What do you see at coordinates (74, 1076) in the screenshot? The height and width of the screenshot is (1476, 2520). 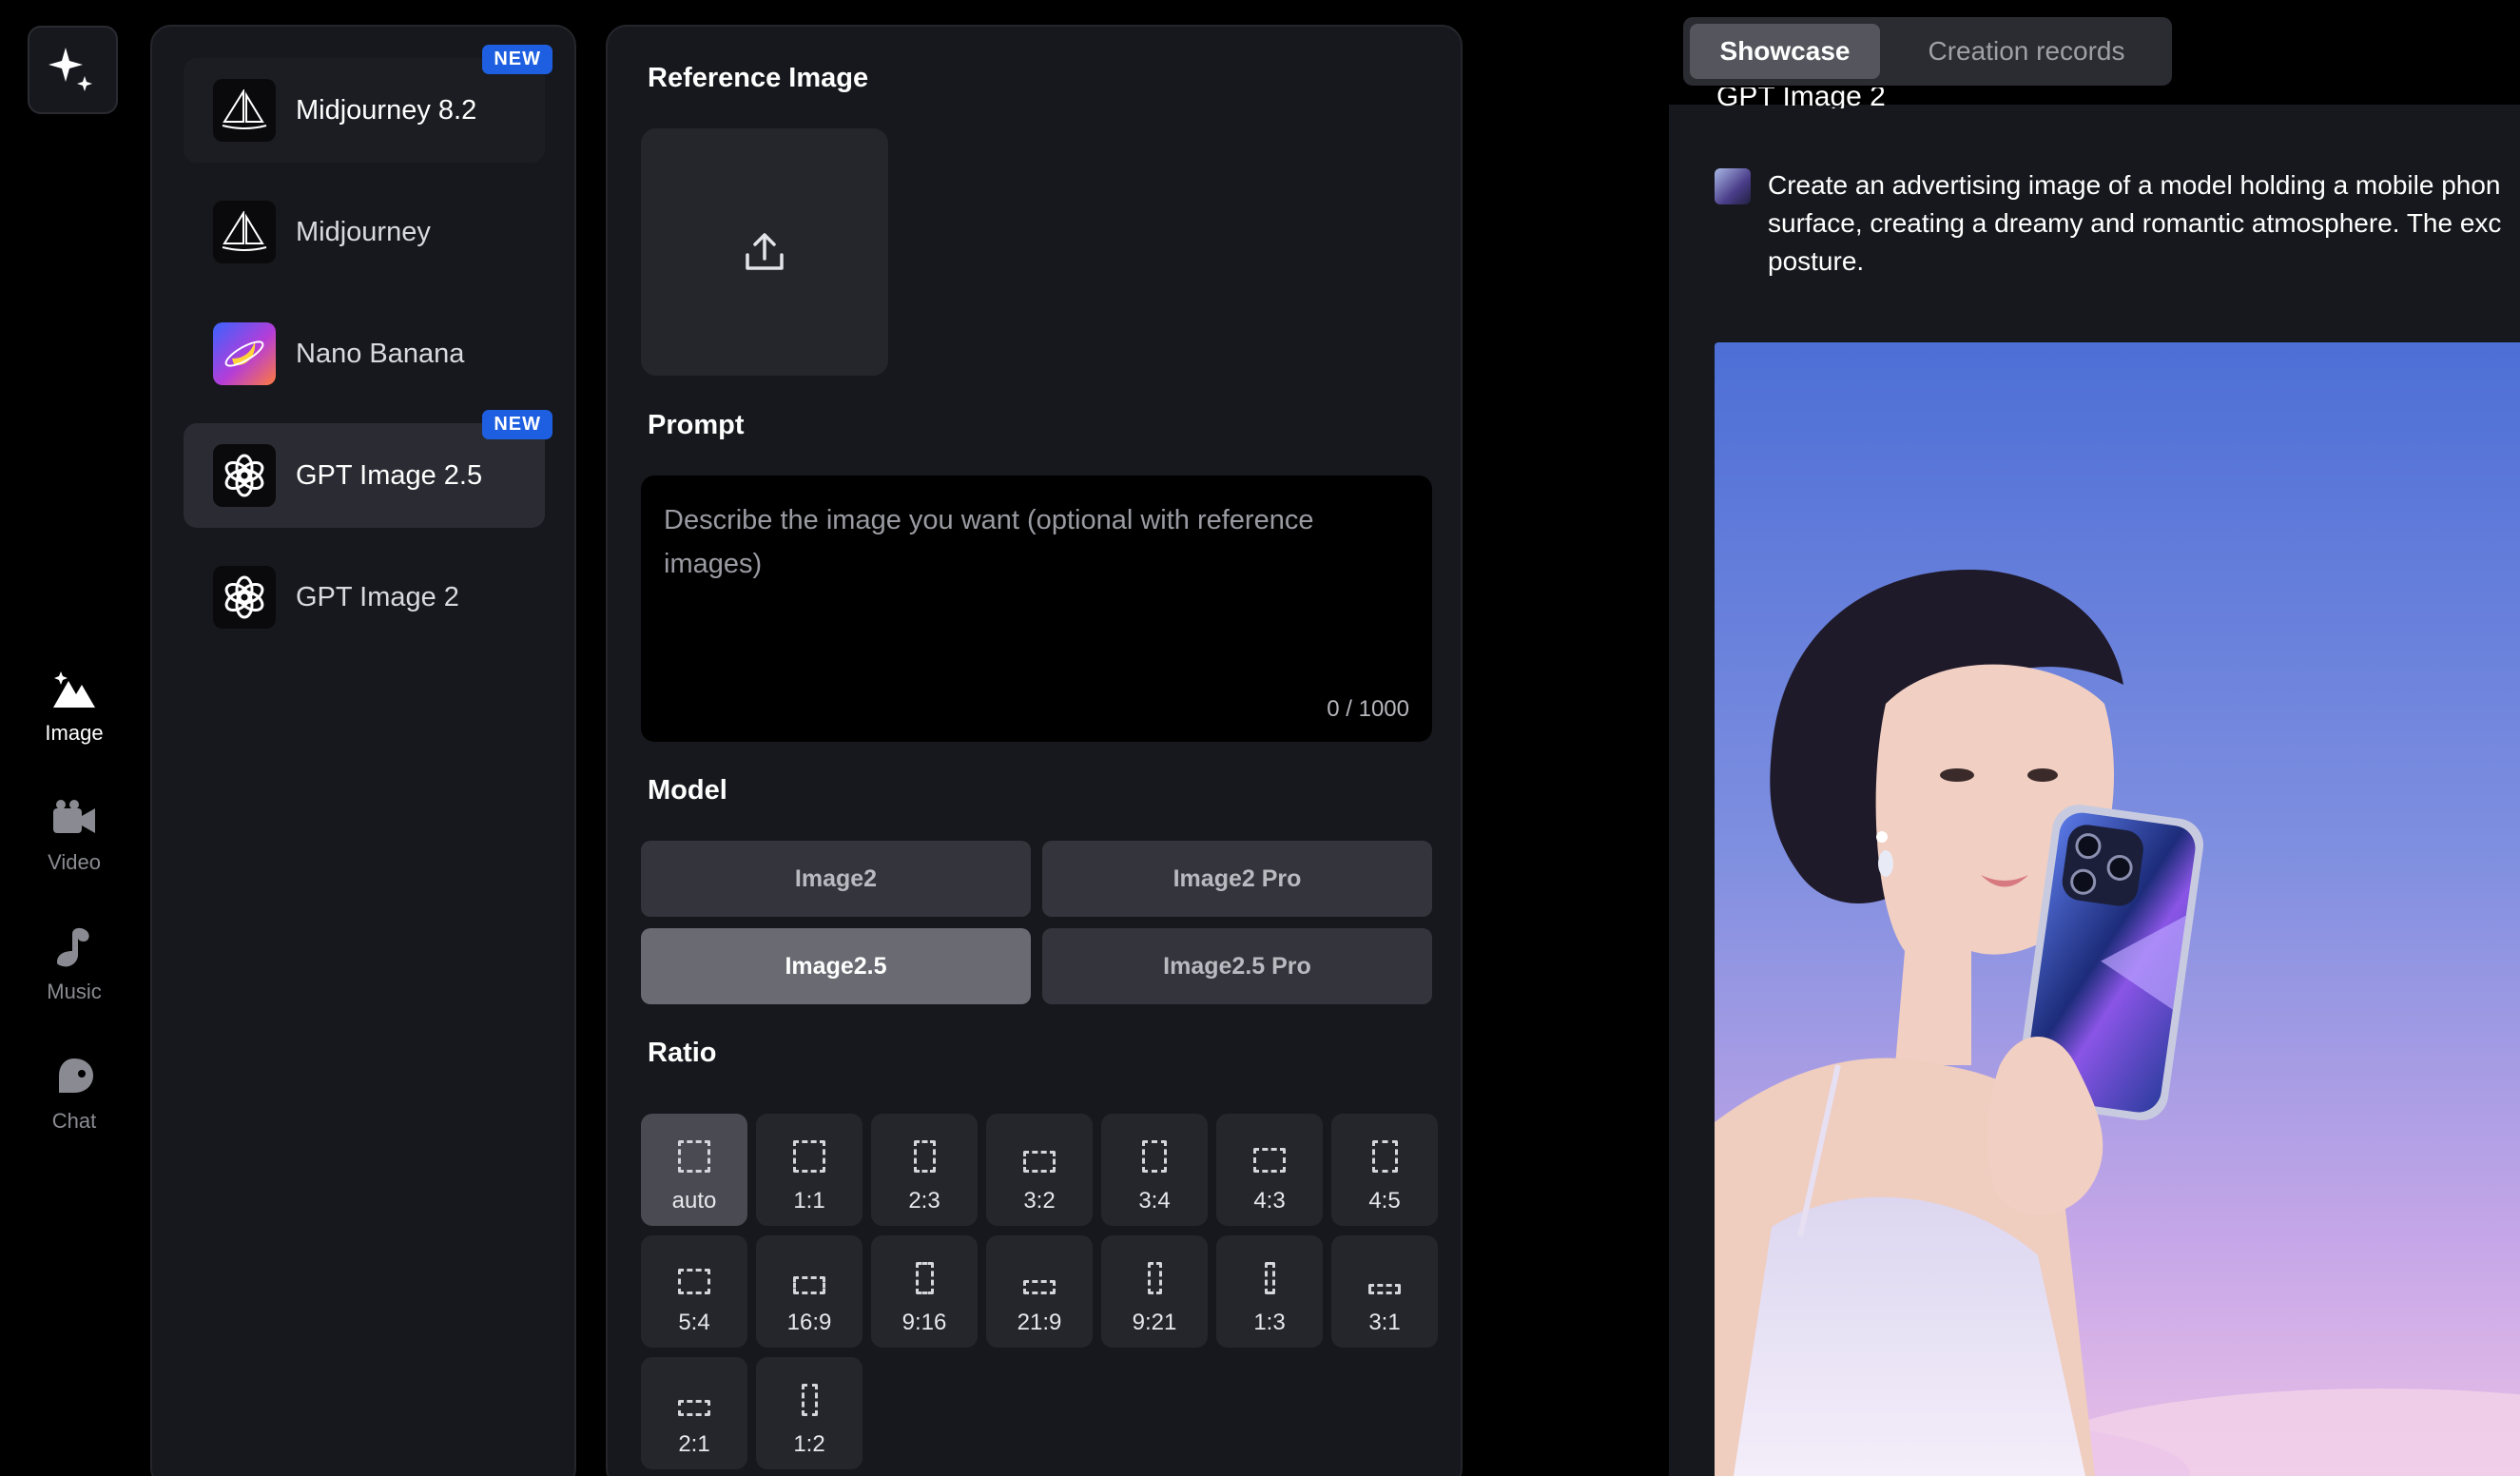 I see `chat-icon` at bounding box center [74, 1076].